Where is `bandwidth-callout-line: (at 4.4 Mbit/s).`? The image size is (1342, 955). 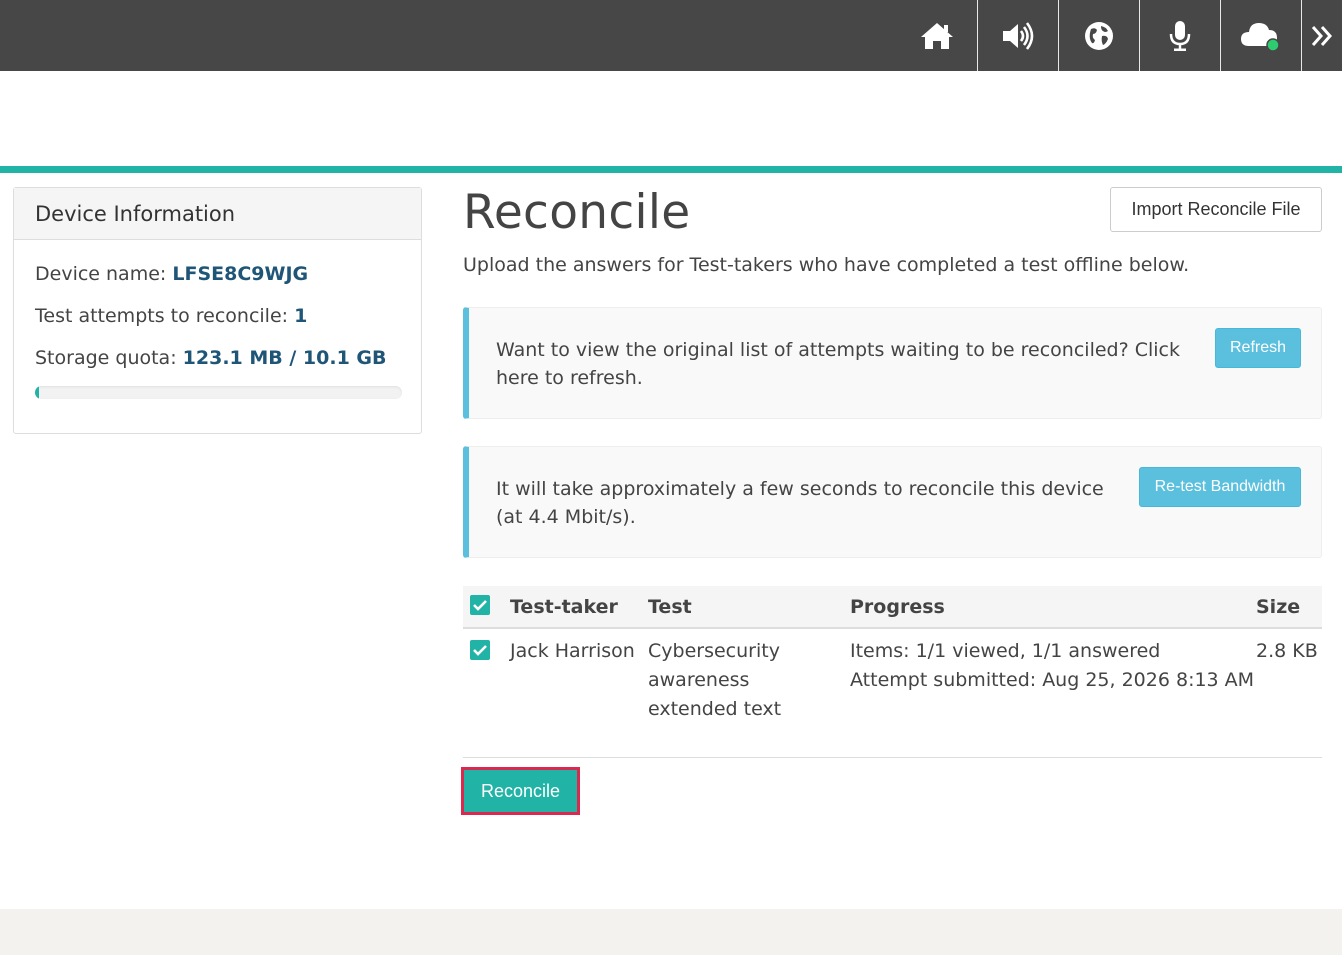
bandwidth-callout-line: (at 4.4 Mbit/s). is located at coordinates (566, 517).